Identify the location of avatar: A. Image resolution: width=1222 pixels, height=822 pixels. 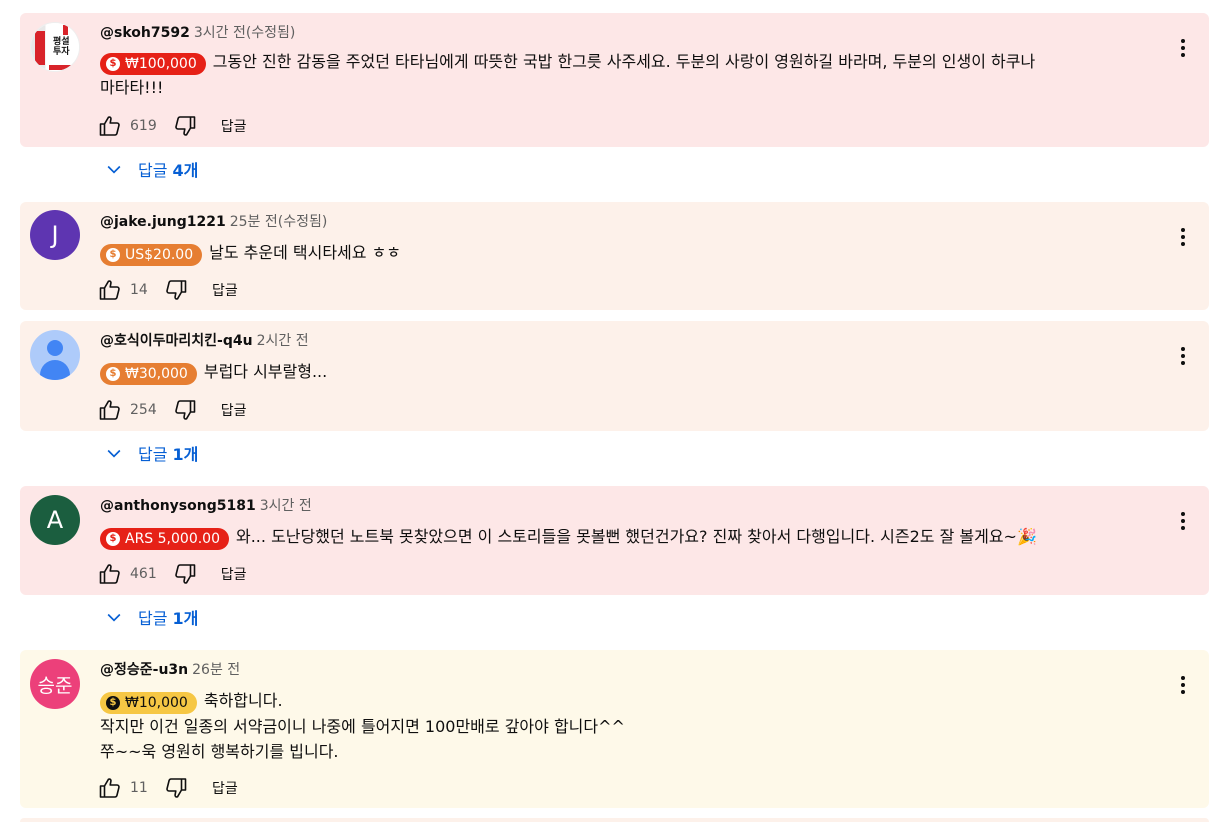
(55, 520).